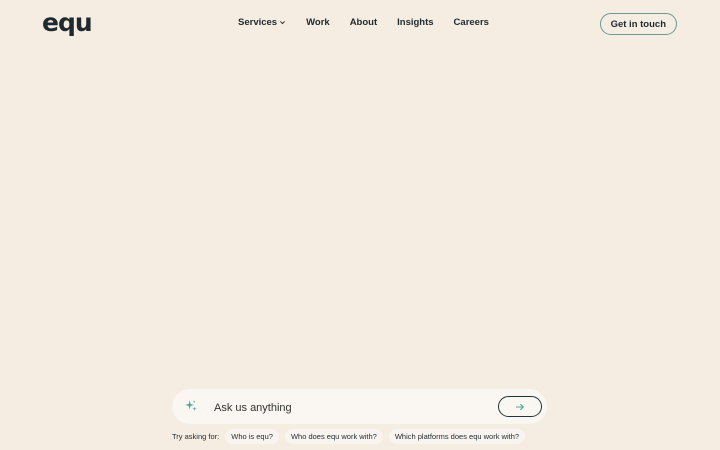  I want to click on nav-item-label: Careers, so click(471, 22).